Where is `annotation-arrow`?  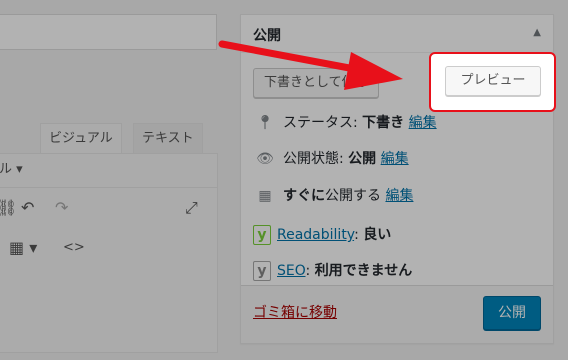
annotation-arrow is located at coordinates (310, 65).